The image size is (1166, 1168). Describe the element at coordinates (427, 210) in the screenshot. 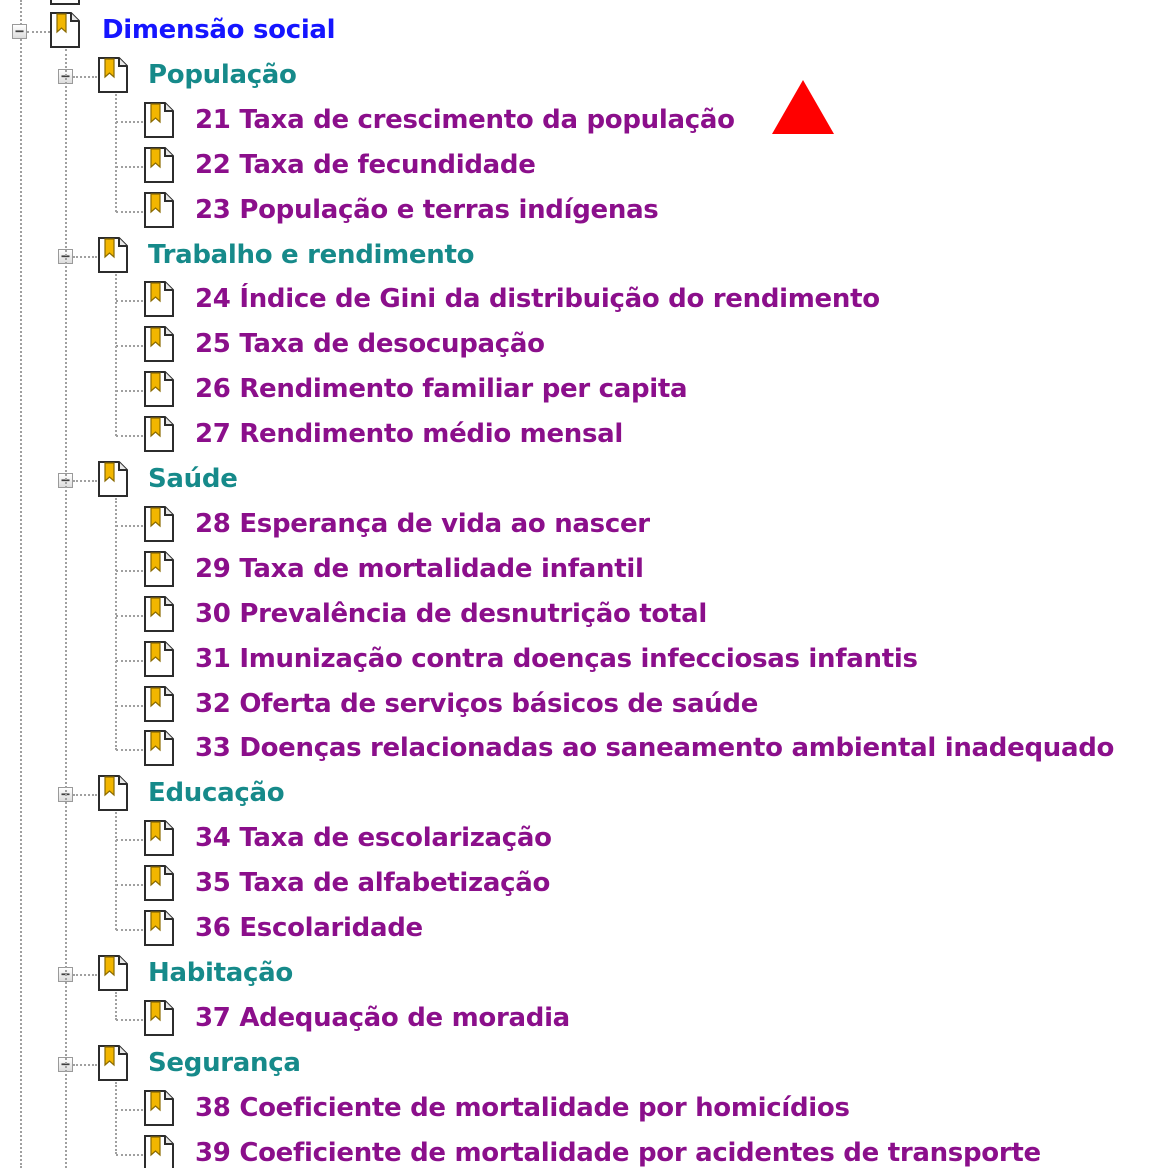

I see `tree-node-item: 23 População e terras indígenas` at that location.